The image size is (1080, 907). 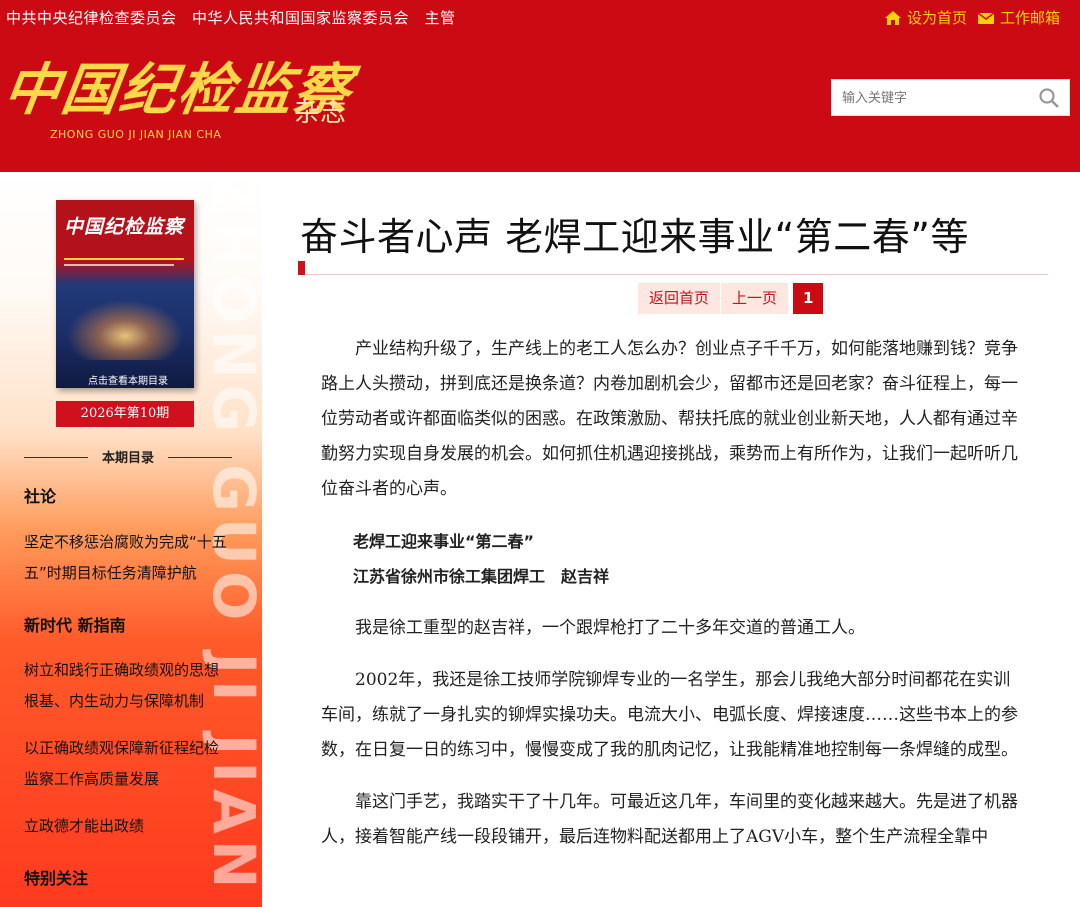 What do you see at coordinates (56, 878) in the screenshot?
I see `toc-section: 特别关注` at bounding box center [56, 878].